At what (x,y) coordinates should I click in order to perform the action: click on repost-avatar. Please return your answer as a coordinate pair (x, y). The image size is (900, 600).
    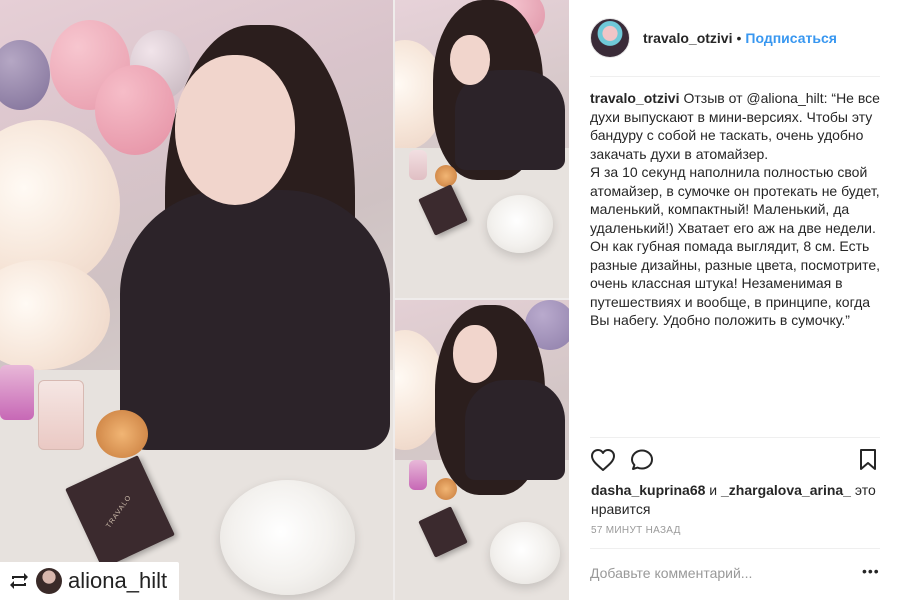
    Looking at the image, I should click on (49, 581).